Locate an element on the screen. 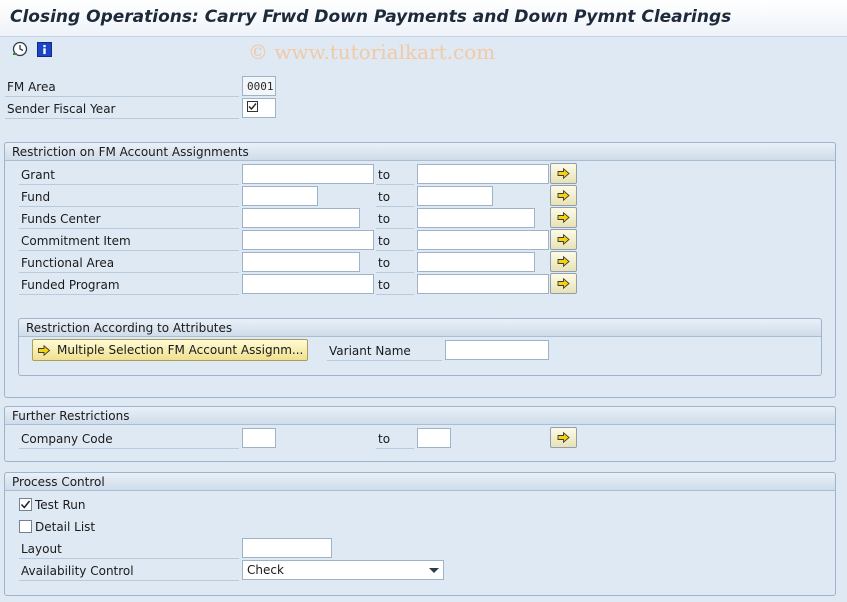  company-code-to-underline is located at coordinates (395, 448).